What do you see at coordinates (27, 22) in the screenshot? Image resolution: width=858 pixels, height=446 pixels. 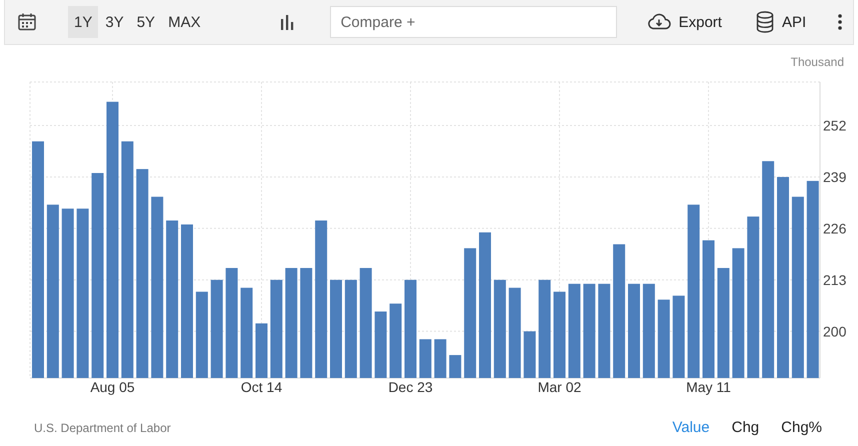 I see `calendar-icon` at bounding box center [27, 22].